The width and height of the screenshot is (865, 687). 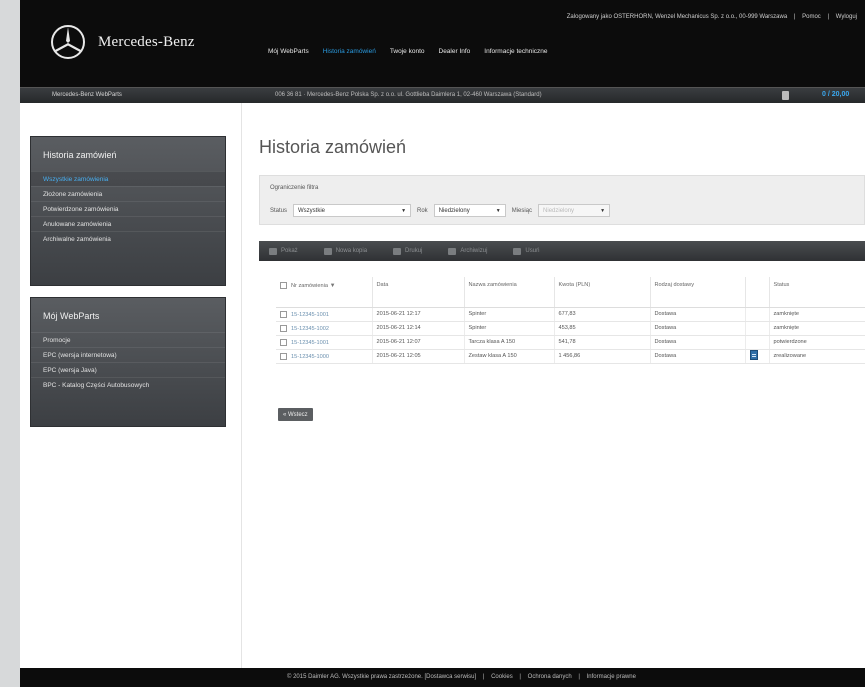 What do you see at coordinates (128, 193) in the screenshot?
I see `sidebar-item-placed-orders: Złożone zamówienia` at bounding box center [128, 193].